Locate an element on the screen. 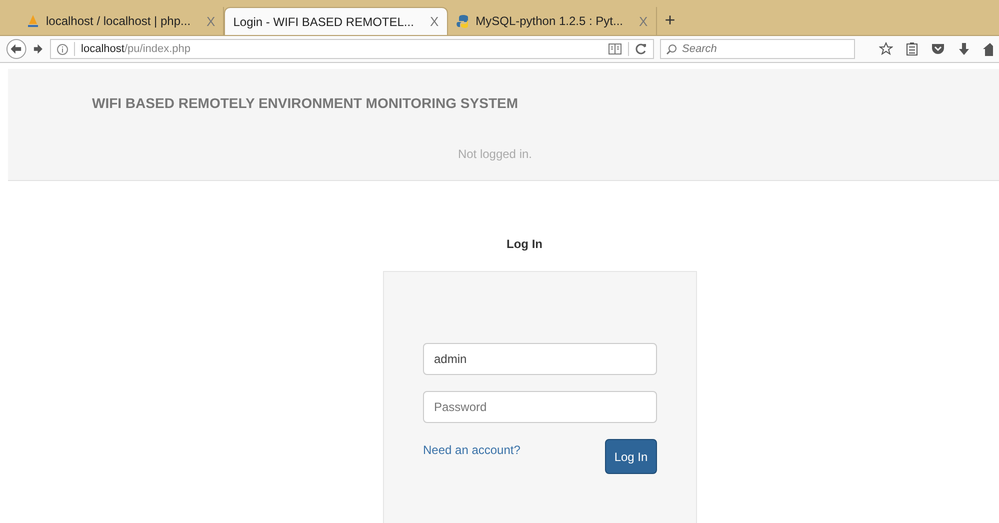 This screenshot has height=523, width=999. login-button: Log In is located at coordinates (631, 456).